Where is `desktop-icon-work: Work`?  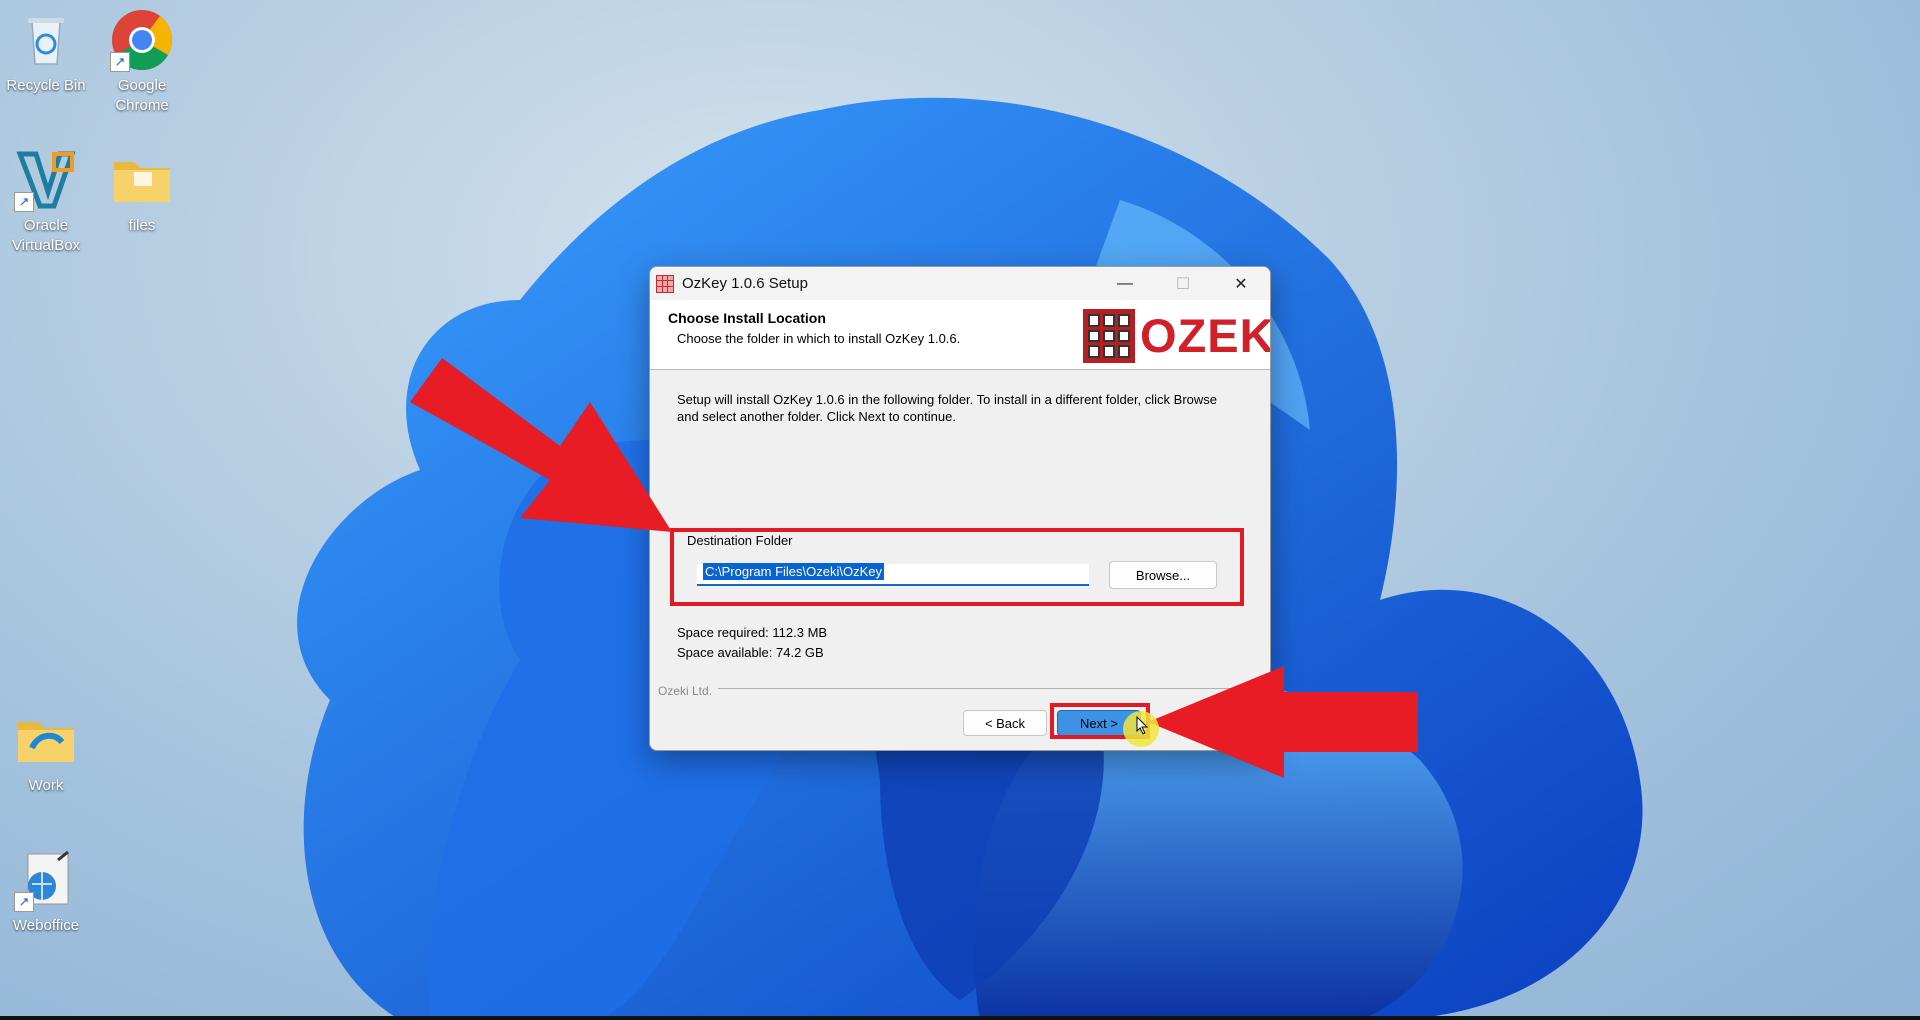 desktop-icon-work: Work is located at coordinates (47, 752).